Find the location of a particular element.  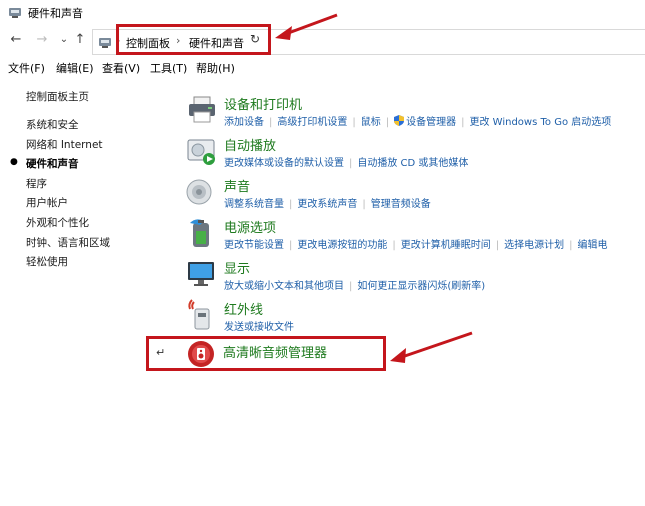

sidebar-item-appearance: 外观和个性化 is located at coordinates (57, 222).